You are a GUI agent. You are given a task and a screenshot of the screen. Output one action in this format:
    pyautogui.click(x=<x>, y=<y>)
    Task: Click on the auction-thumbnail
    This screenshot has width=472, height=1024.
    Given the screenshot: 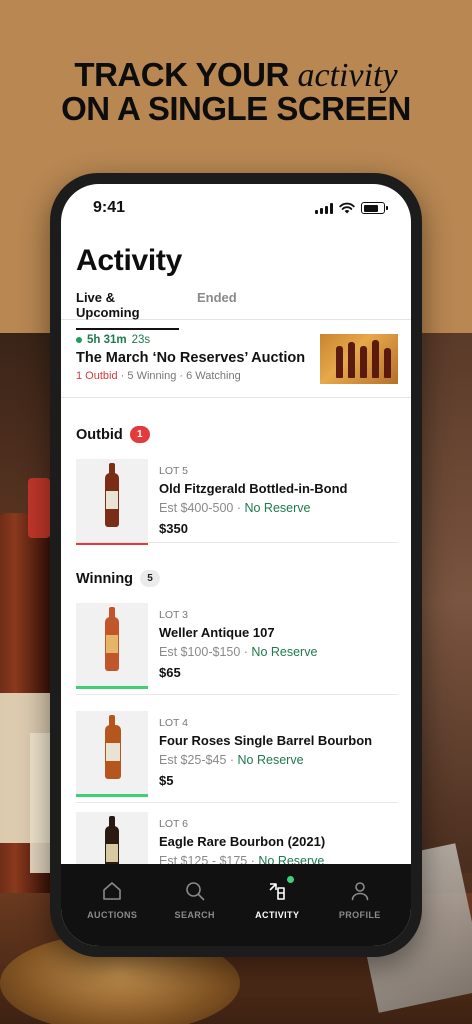 What is the action you would take?
    pyautogui.click(x=359, y=359)
    